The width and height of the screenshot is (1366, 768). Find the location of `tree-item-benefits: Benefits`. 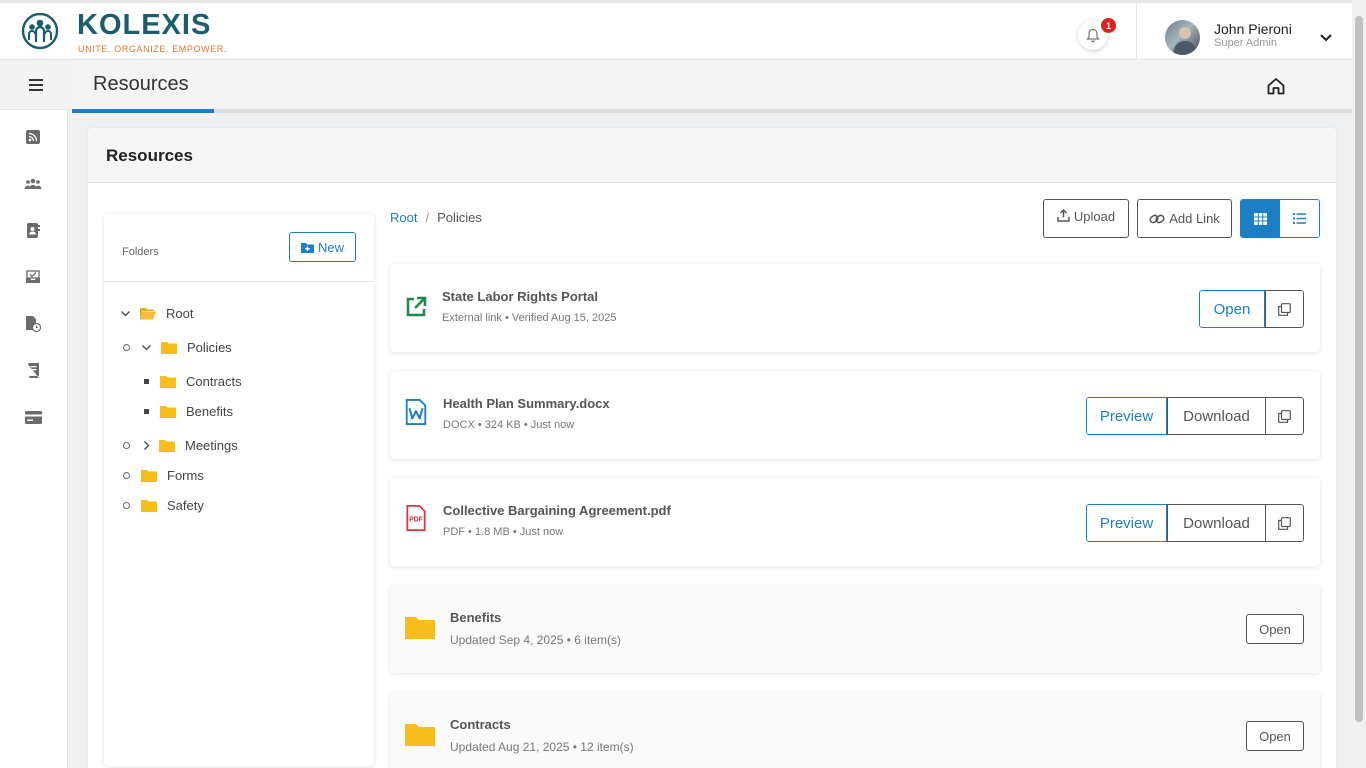

tree-item-benefits: Benefits is located at coordinates (188, 411).